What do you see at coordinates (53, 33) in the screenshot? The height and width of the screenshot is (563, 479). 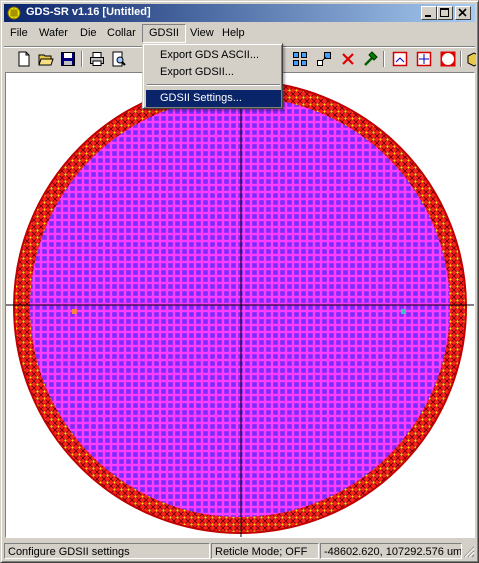 I see `menu-wafer: Wafer` at bounding box center [53, 33].